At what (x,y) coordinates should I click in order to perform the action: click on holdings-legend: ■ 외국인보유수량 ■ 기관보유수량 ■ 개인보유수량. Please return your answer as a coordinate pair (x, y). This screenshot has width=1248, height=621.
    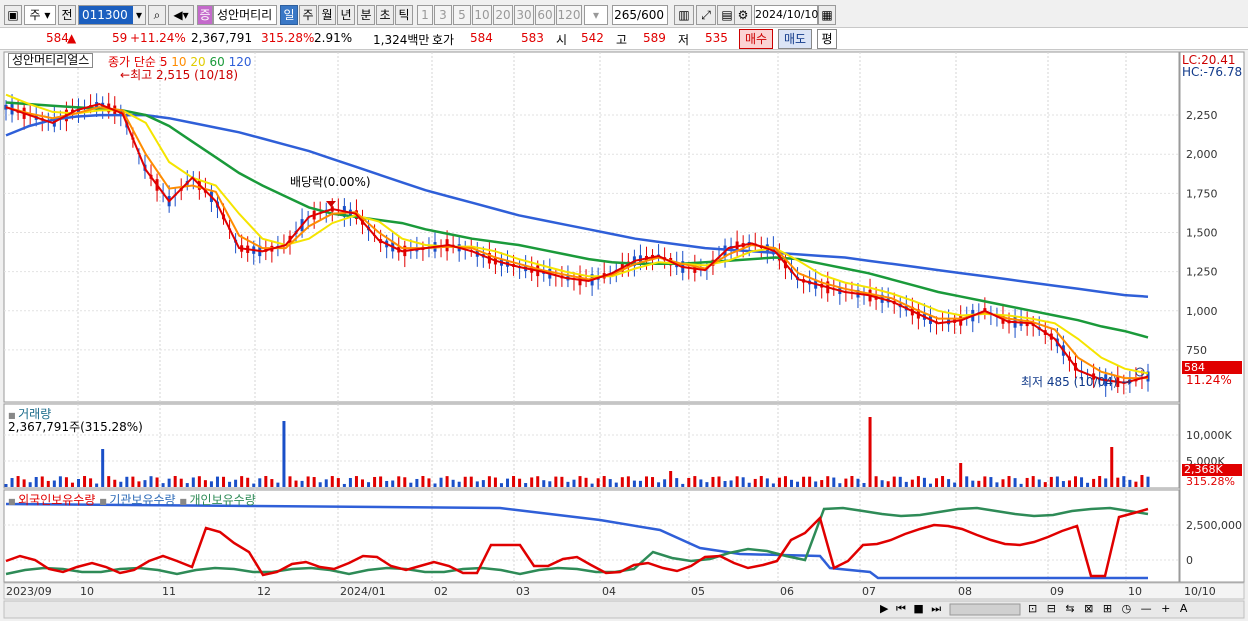
    Looking at the image, I should click on (132, 500).